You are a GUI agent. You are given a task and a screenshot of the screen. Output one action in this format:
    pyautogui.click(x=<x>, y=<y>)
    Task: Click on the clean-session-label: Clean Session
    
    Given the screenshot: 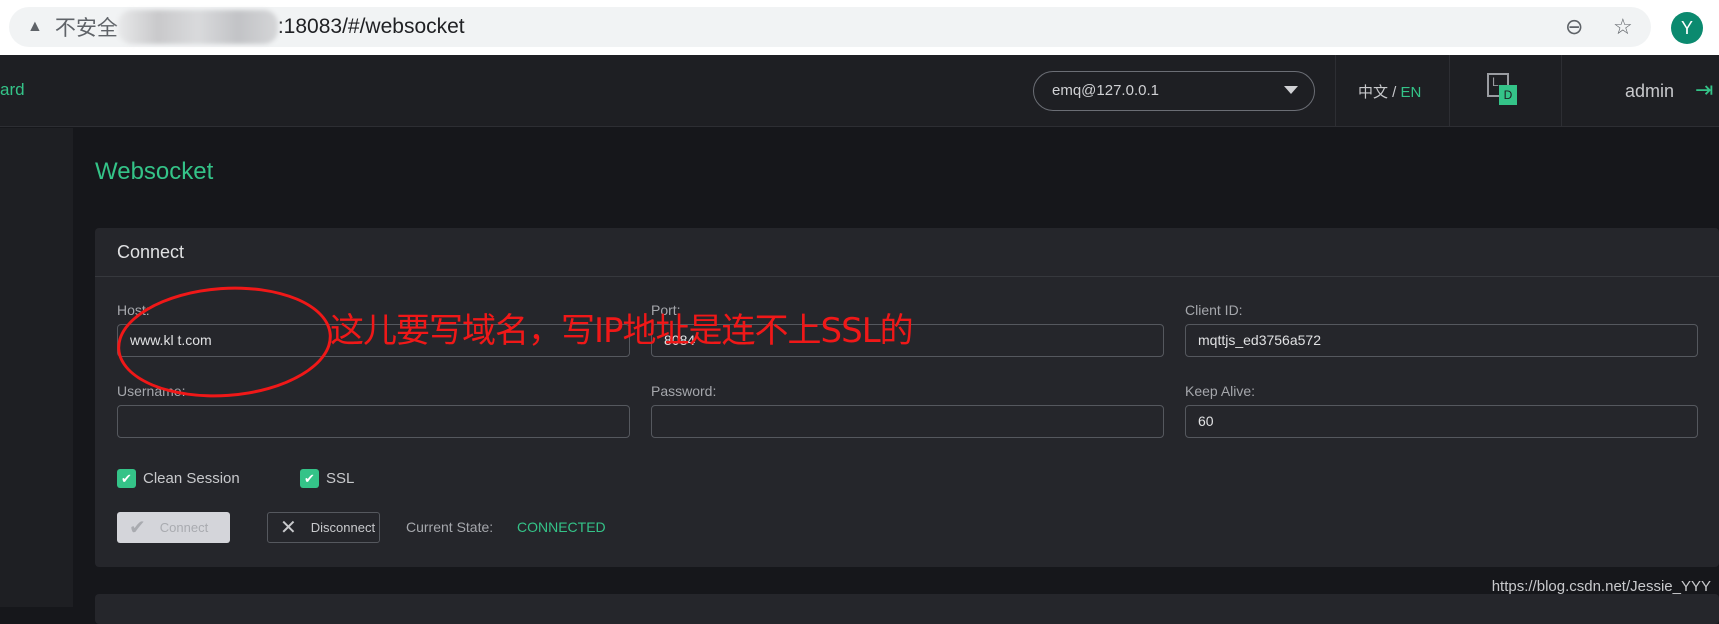 What is the action you would take?
    pyautogui.click(x=191, y=478)
    